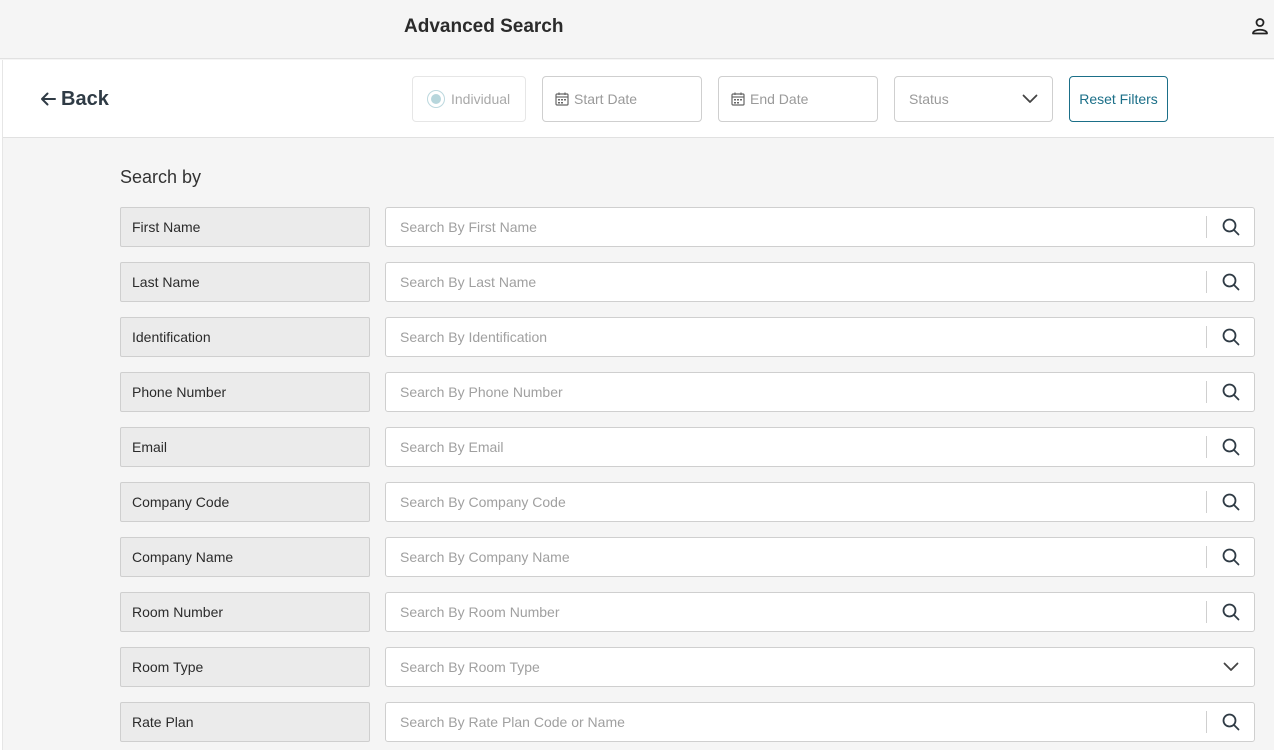 This screenshot has height=750, width=1274. What do you see at coordinates (245, 337) in the screenshot?
I see `search-field-label: Identification` at bounding box center [245, 337].